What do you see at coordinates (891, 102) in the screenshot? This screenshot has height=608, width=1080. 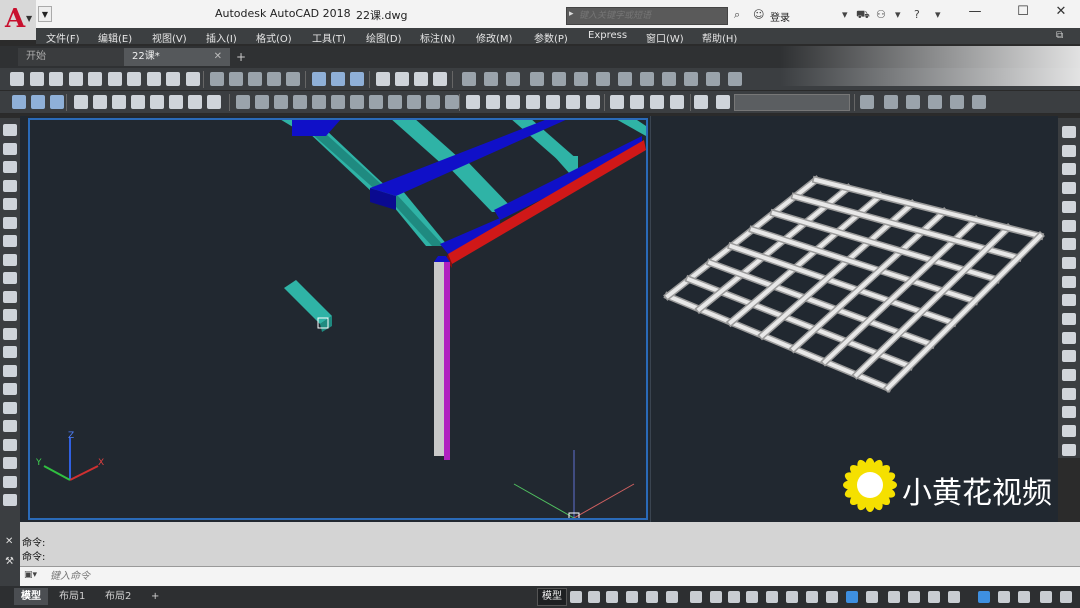 I see `visual-style-icon` at bounding box center [891, 102].